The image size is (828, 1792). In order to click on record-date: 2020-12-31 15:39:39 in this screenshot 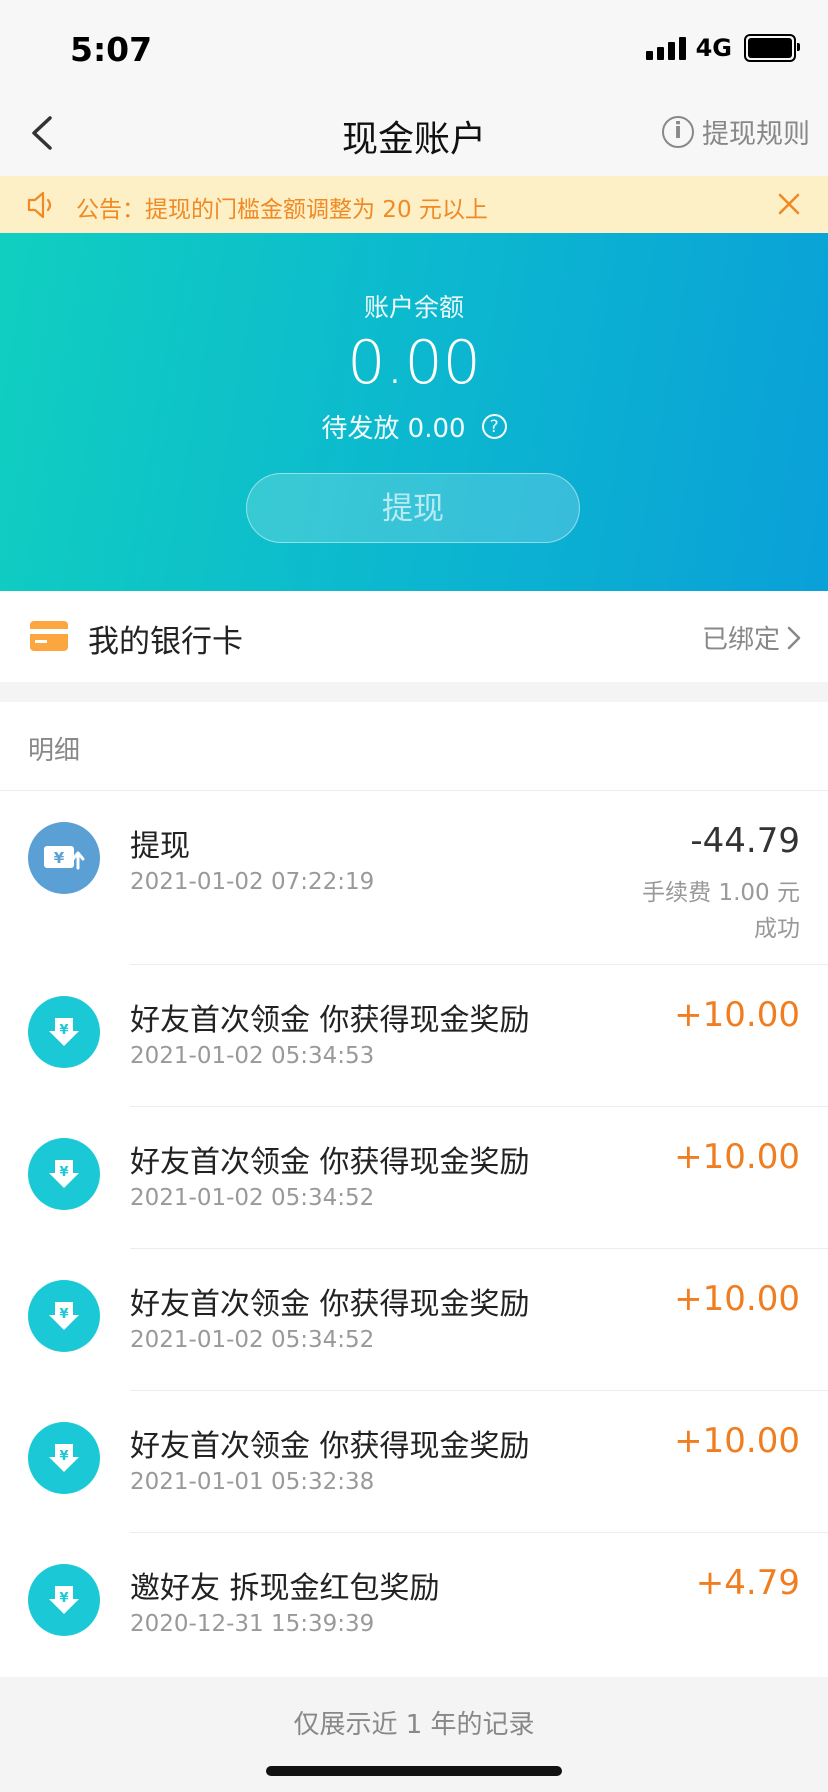, I will do `click(252, 1624)`.